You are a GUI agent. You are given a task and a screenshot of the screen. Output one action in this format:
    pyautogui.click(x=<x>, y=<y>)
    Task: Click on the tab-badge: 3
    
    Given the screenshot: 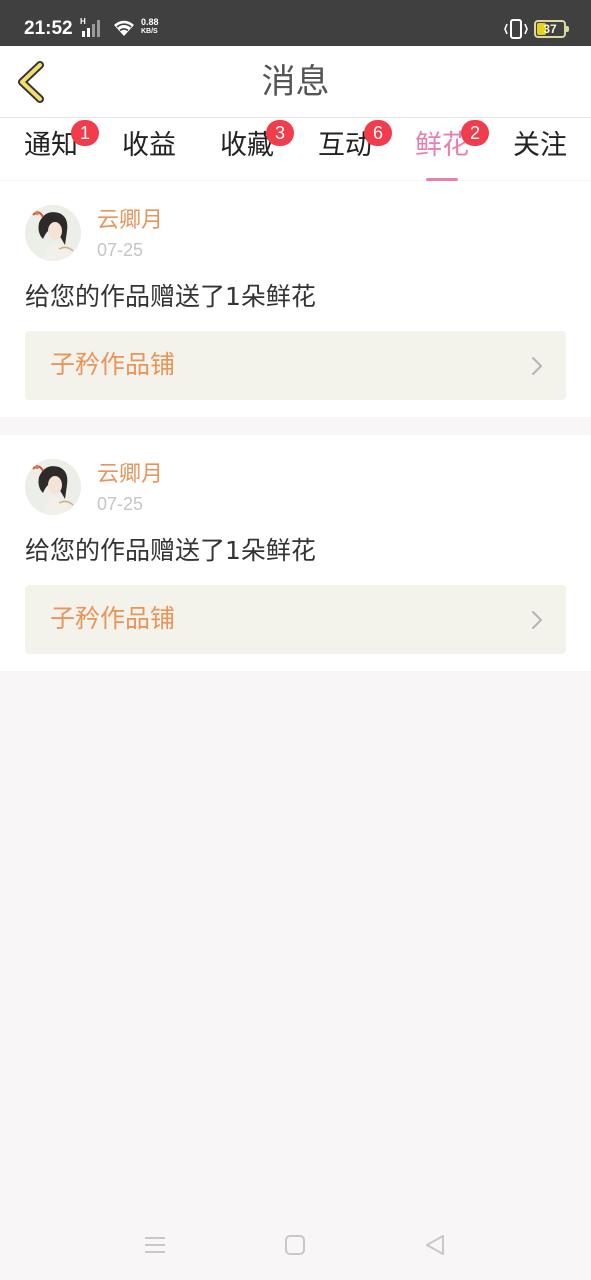 What is the action you would take?
    pyautogui.click(x=280, y=133)
    